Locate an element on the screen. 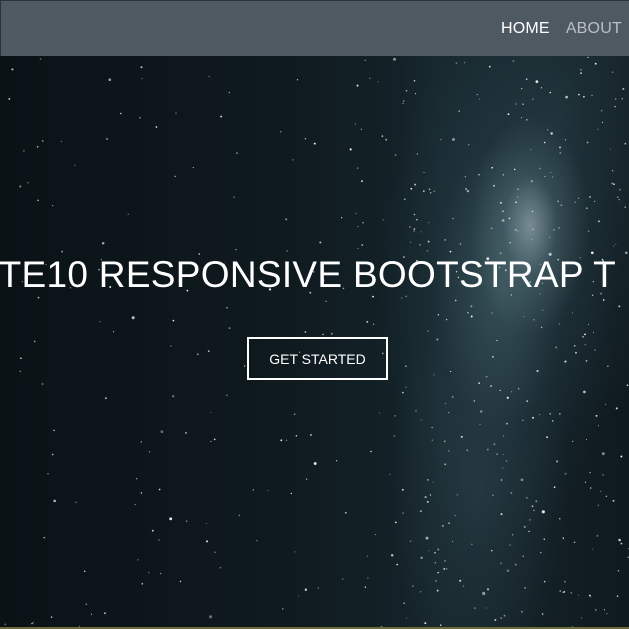 This screenshot has width=629, height=629. nav-link-home: HOME is located at coordinates (525, 29).